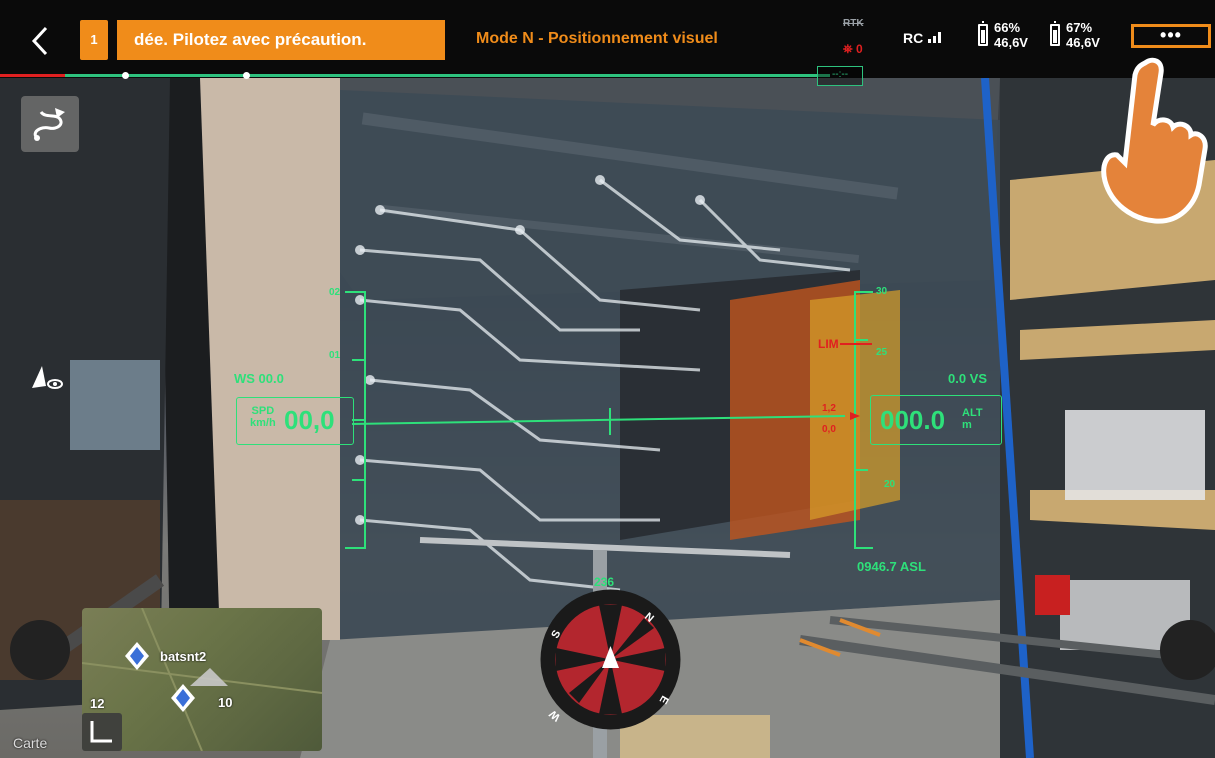  Describe the element at coordinates (829, 408) in the screenshot. I see `obstacle-distance-1: 1,2` at that location.